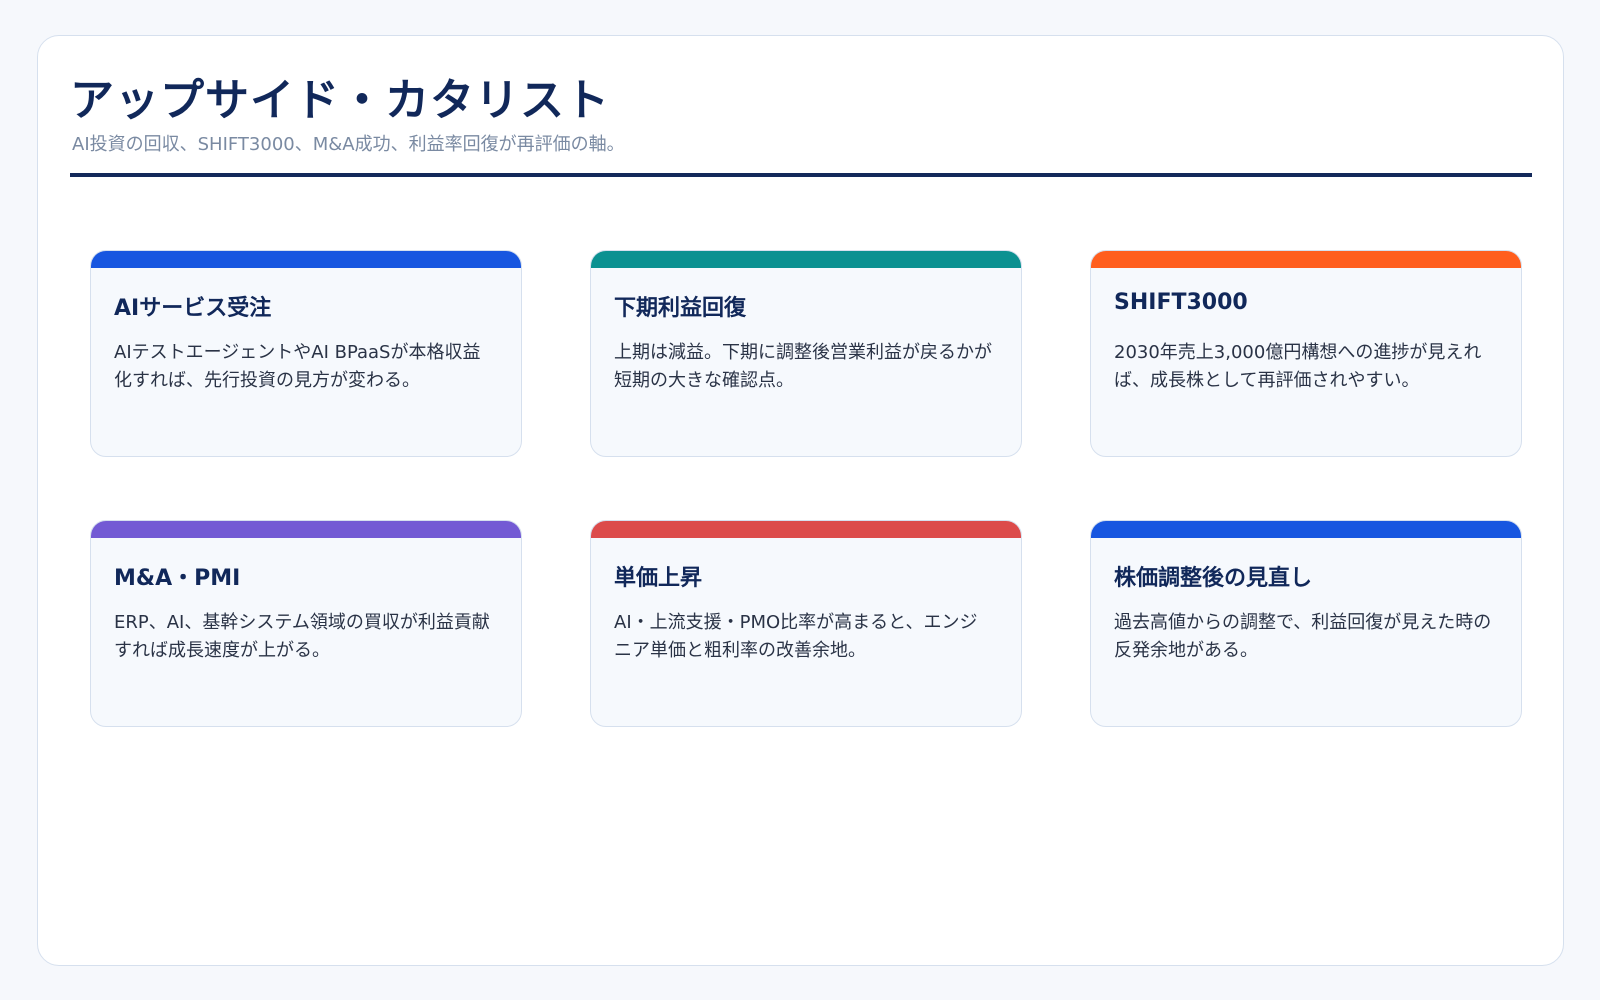  Describe the element at coordinates (177, 578) in the screenshot. I see `card-title: M&A・PMI` at that location.